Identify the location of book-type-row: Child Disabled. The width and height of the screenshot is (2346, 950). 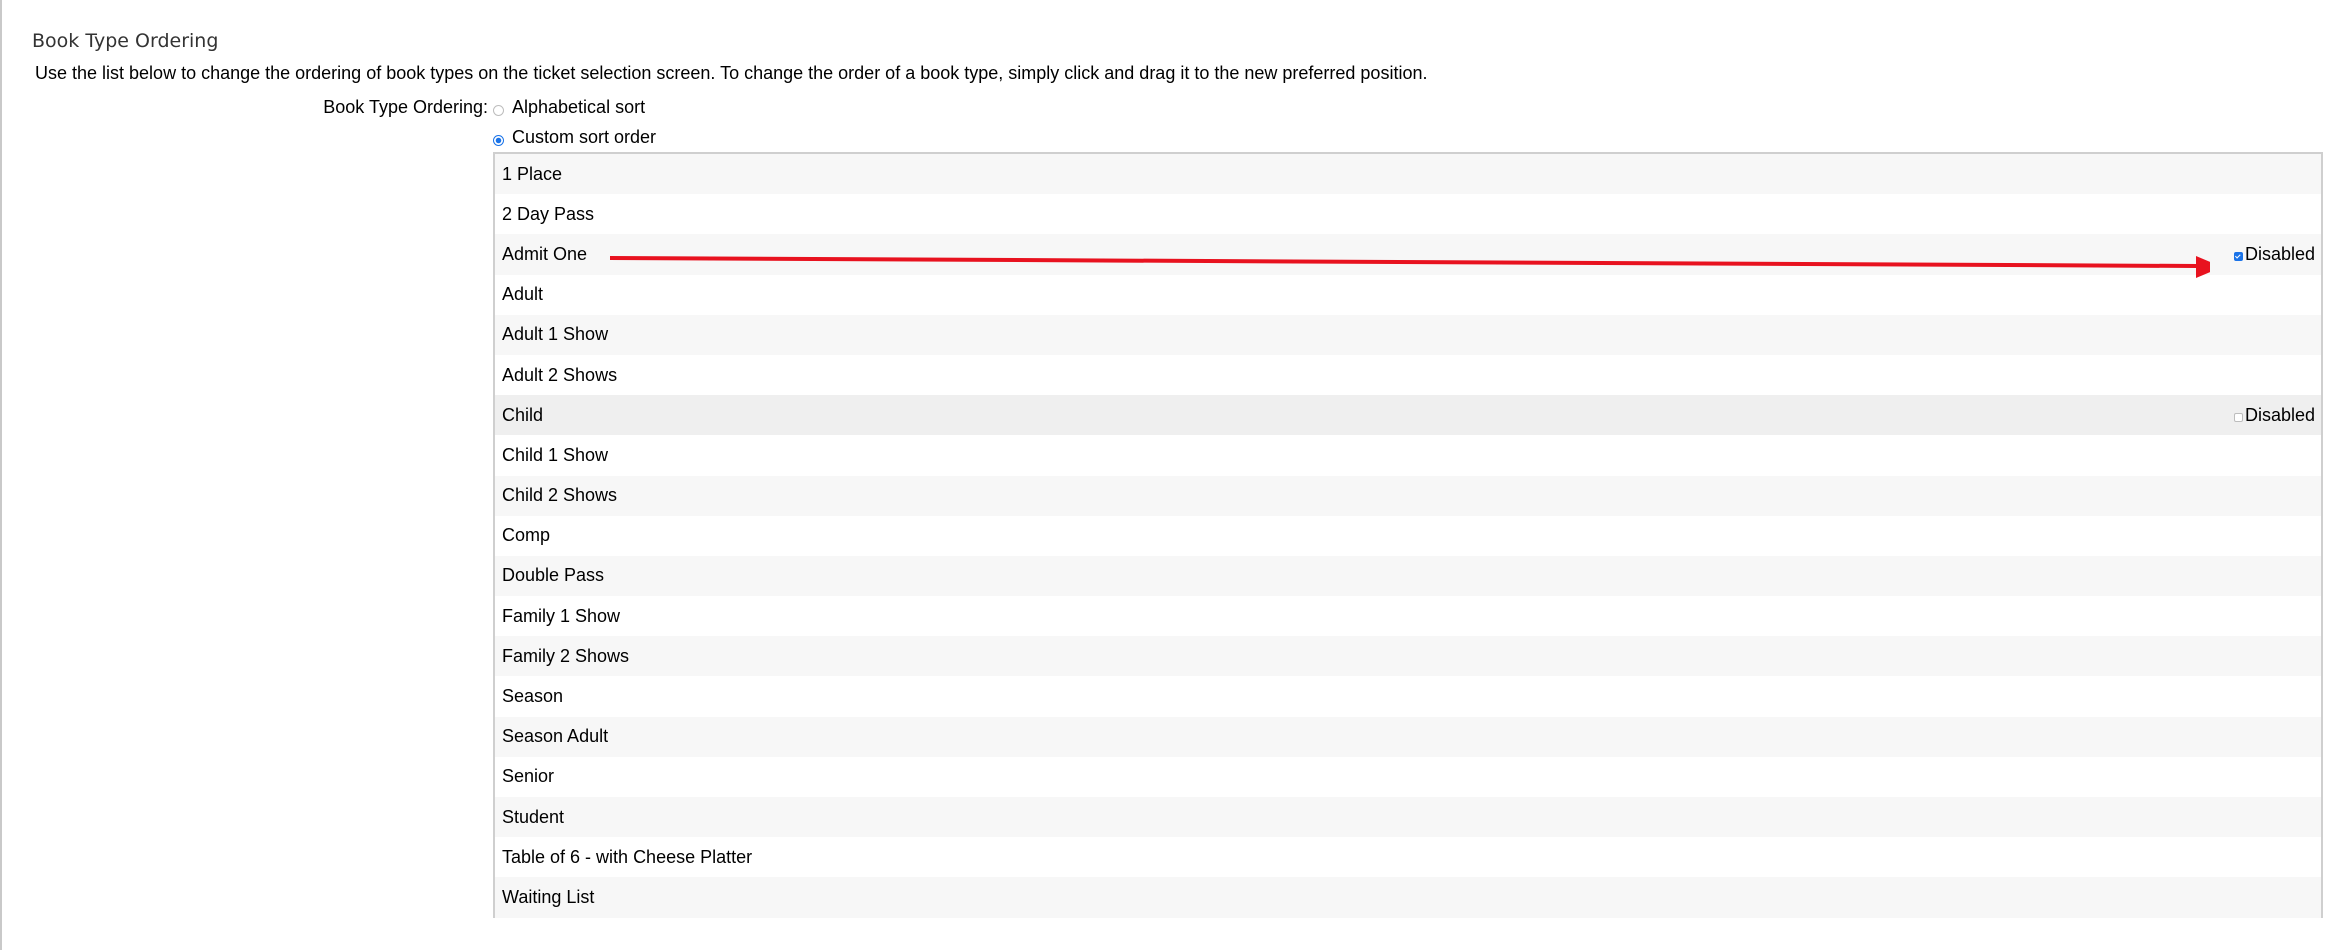
(1408, 415).